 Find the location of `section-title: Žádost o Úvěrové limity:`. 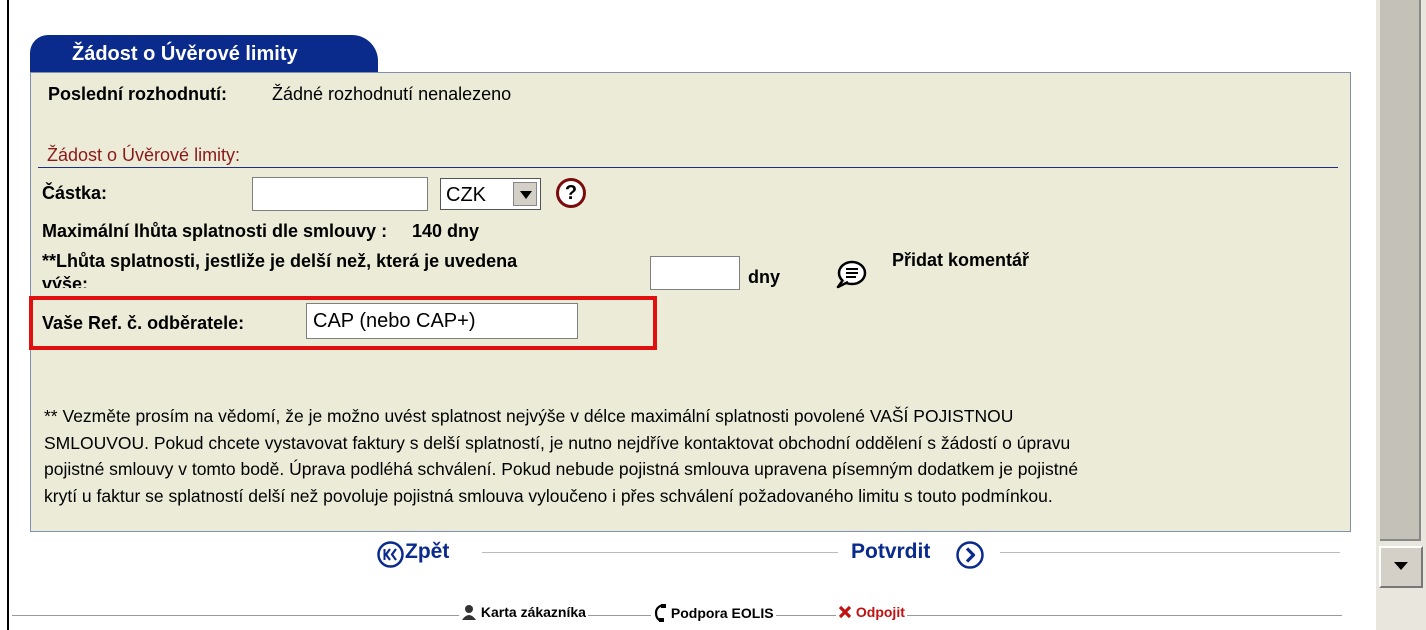

section-title: Žádost o Úvěrové limity: is located at coordinates (144, 155).